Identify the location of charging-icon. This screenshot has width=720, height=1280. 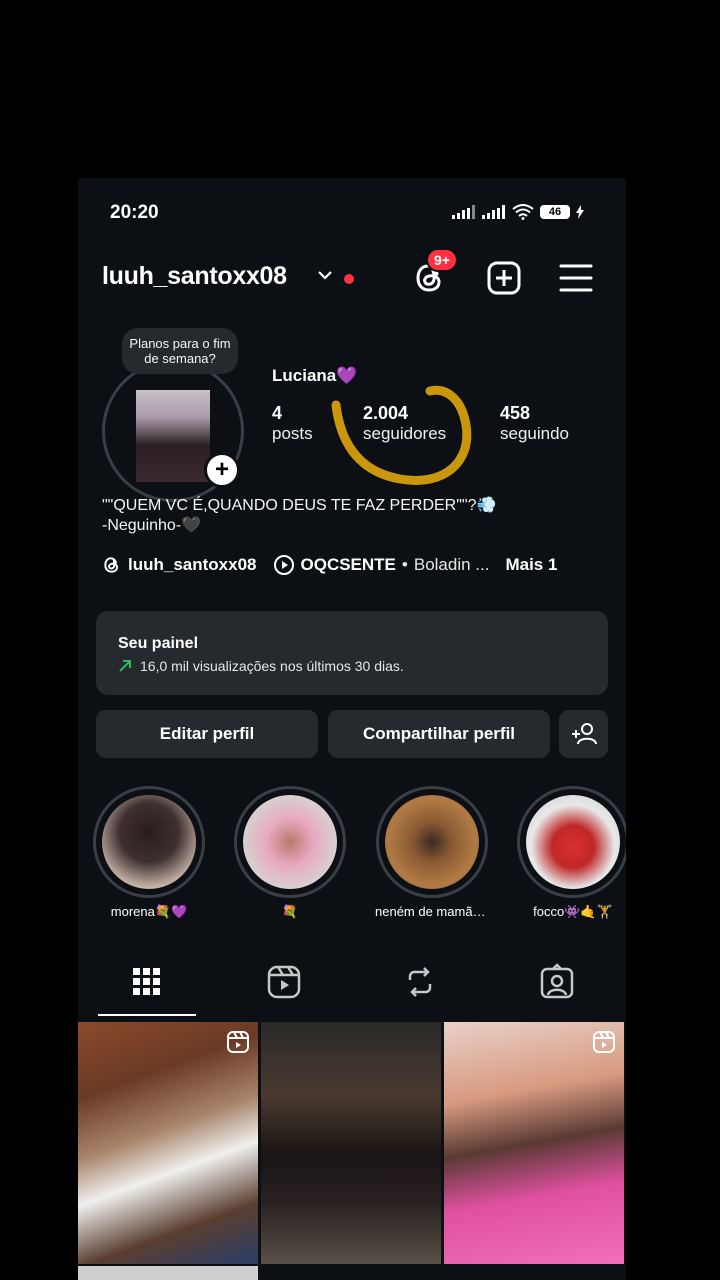
(580, 212).